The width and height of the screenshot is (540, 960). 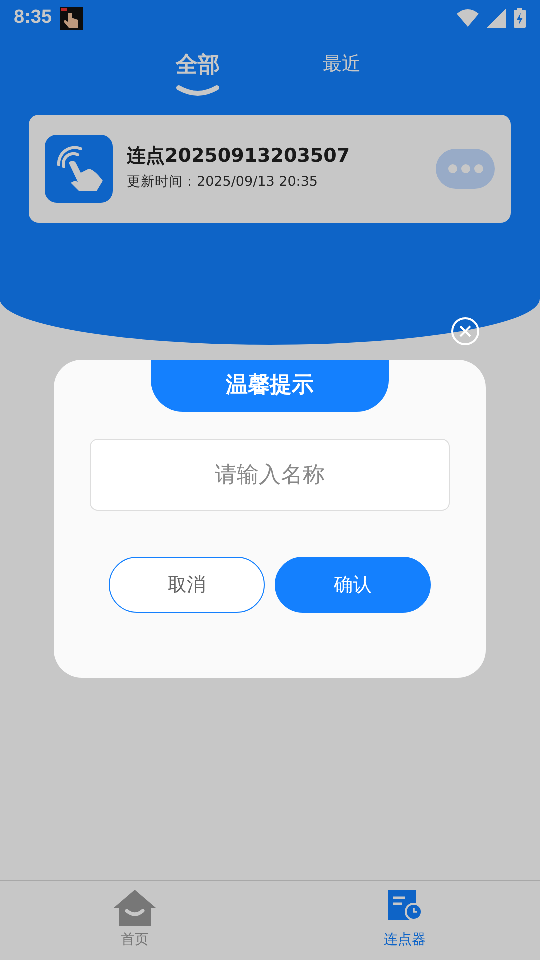 I want to click on more-icon, so click(x=466, y=169).